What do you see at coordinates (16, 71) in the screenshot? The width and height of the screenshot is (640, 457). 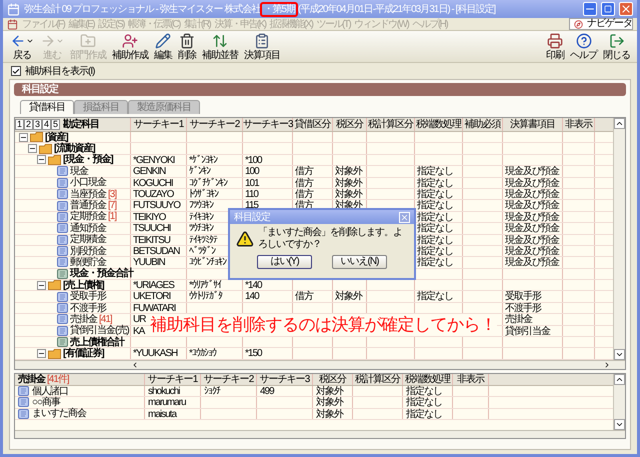 I see `checkbox` at bounding box center [16, 71].